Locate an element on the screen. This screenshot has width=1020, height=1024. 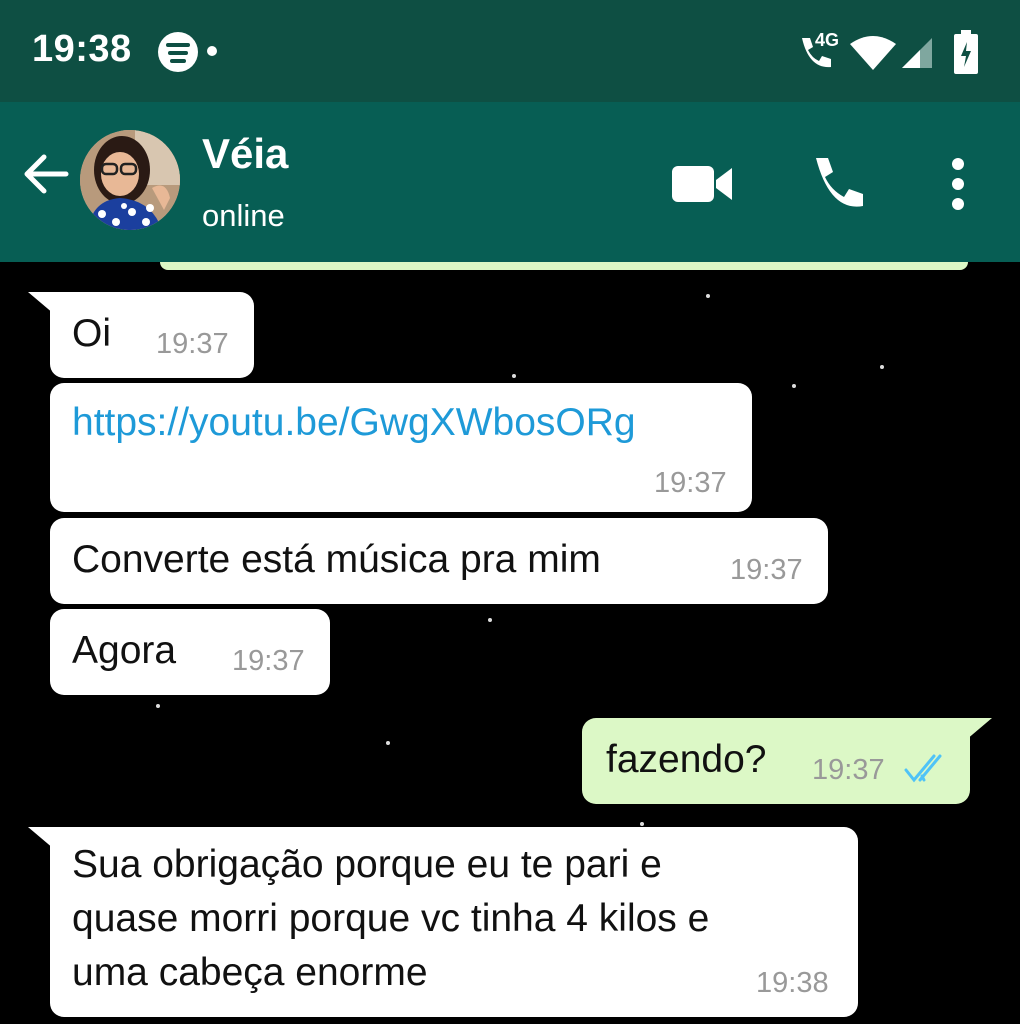
message-text: Oi is located at coordinates (91, 333).